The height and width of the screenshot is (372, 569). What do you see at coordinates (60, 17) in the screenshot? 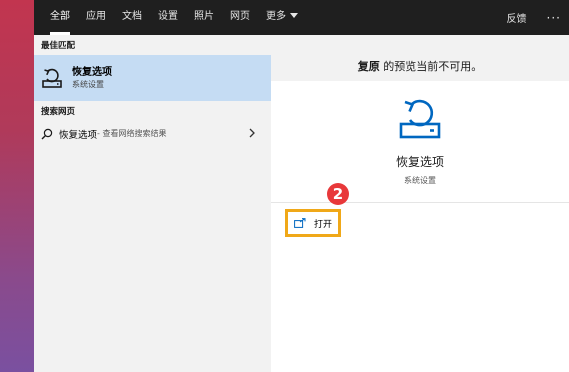
I see `tab-all: 全部` at bounding box center [60, 17].